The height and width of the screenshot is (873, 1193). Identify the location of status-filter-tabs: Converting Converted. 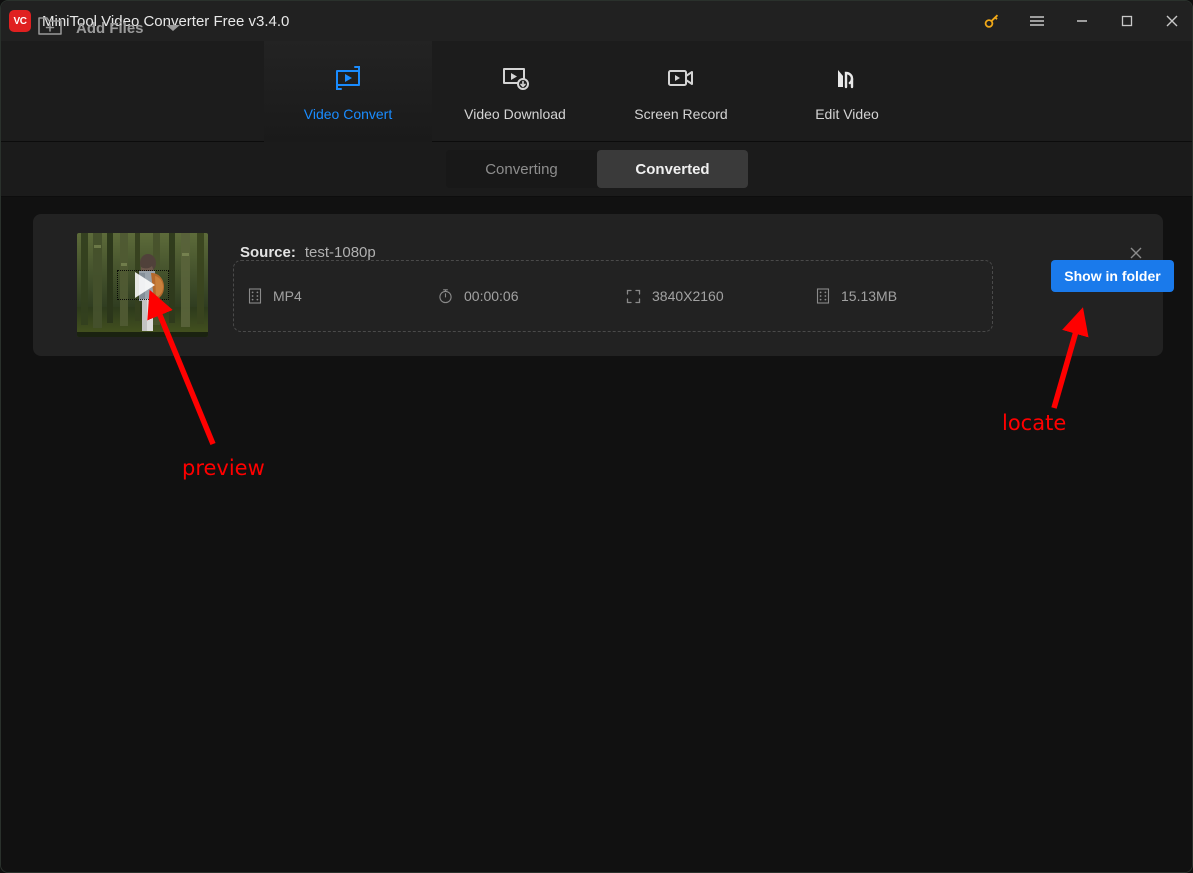
(597, 169).